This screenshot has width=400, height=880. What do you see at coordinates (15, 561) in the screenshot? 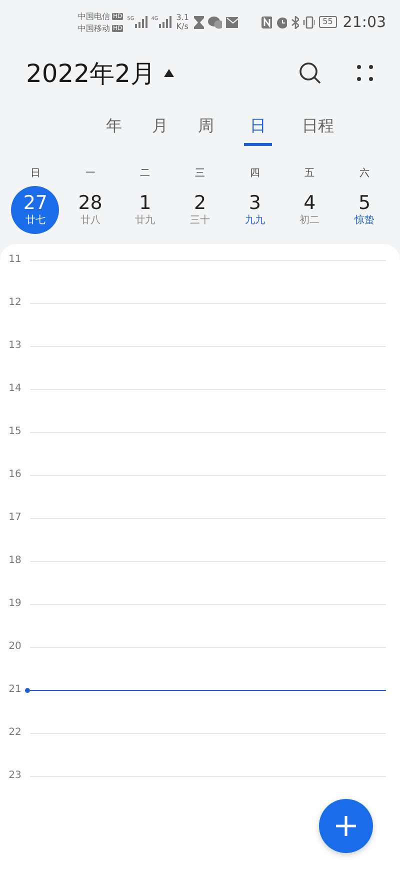
I see `hour-label: 18` at bounding box center [15, 561].